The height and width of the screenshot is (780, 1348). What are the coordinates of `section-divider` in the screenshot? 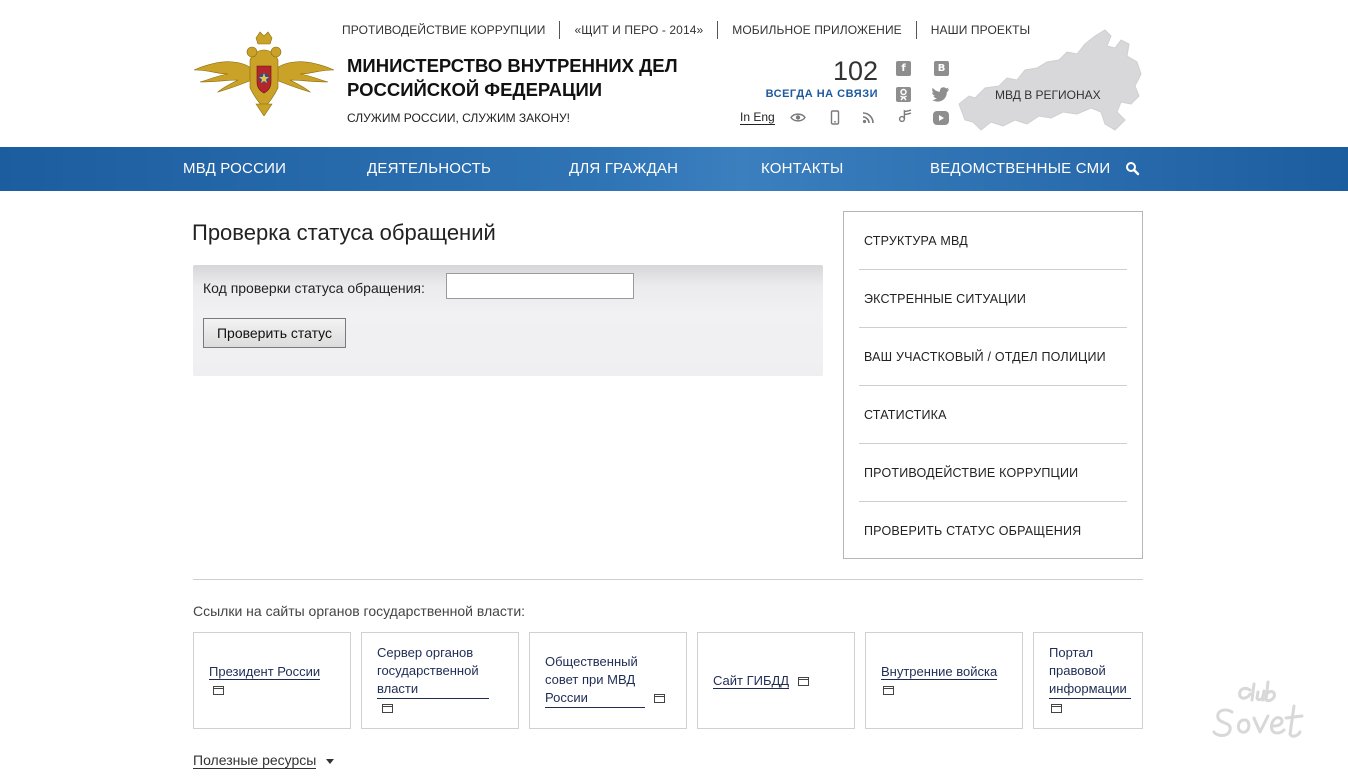 It's located at (668, 579).